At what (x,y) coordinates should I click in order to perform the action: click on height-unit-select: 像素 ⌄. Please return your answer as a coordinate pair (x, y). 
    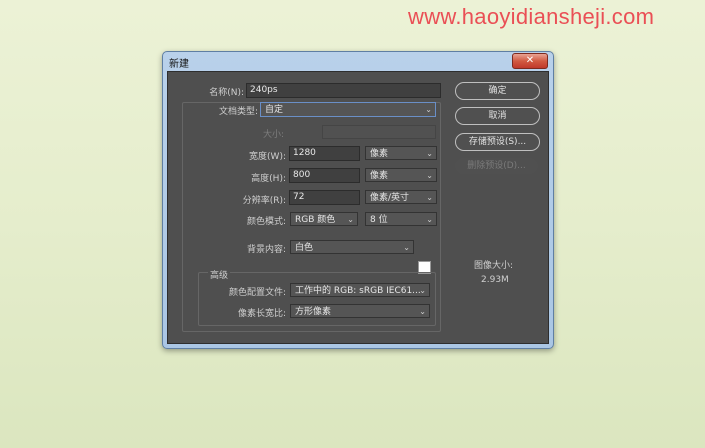
    Looking at the image, I should click on (401, 175).